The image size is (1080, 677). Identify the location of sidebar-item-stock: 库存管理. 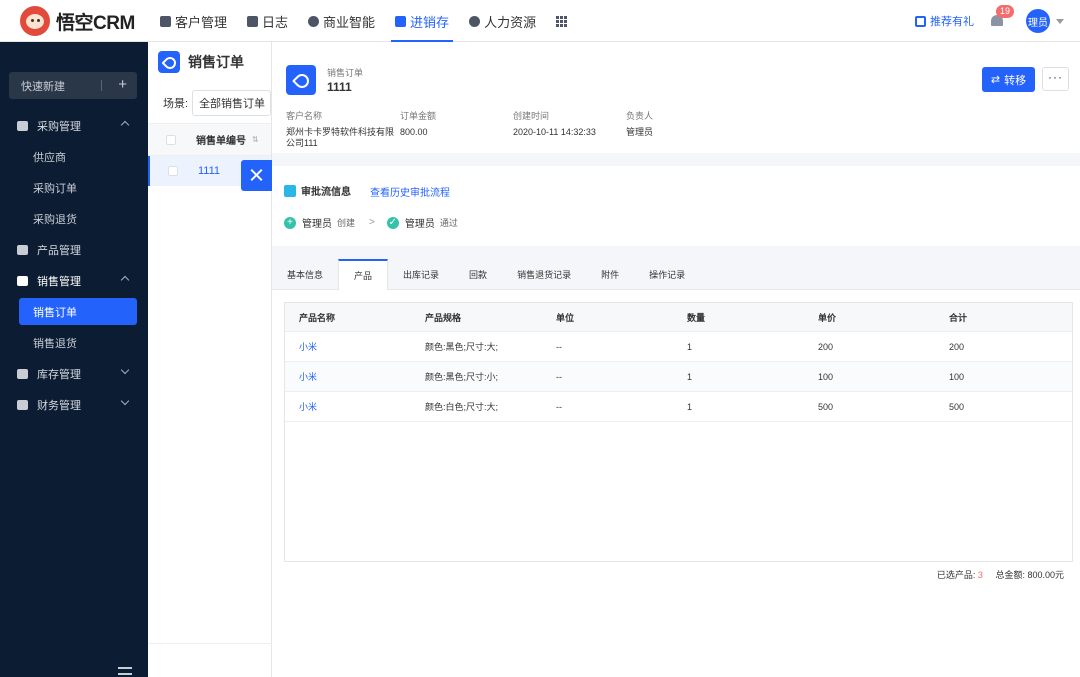
(74, 373).